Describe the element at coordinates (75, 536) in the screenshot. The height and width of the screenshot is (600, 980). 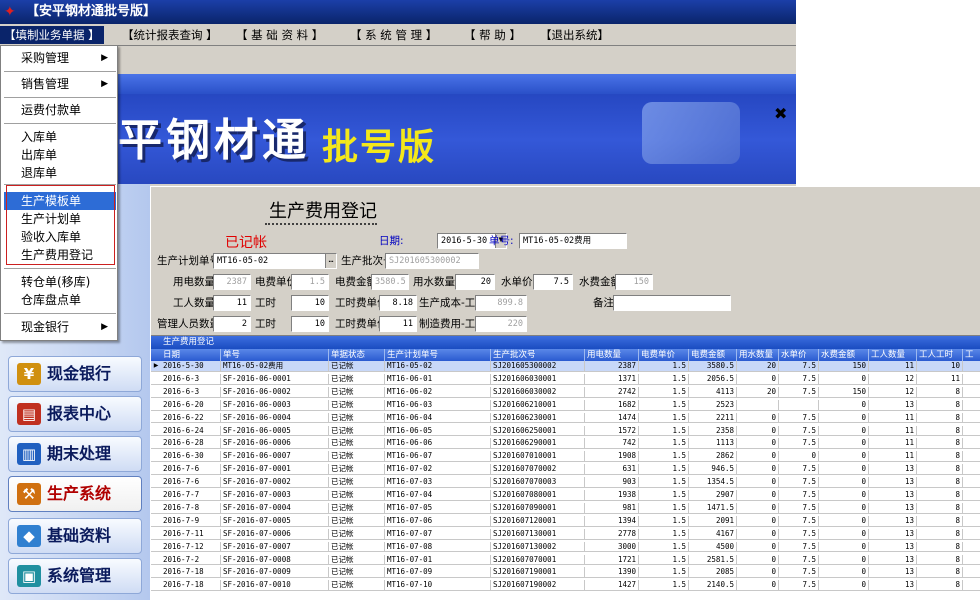
I see `sidebar-item-basic-data: ◆ 基础资料` at that location.